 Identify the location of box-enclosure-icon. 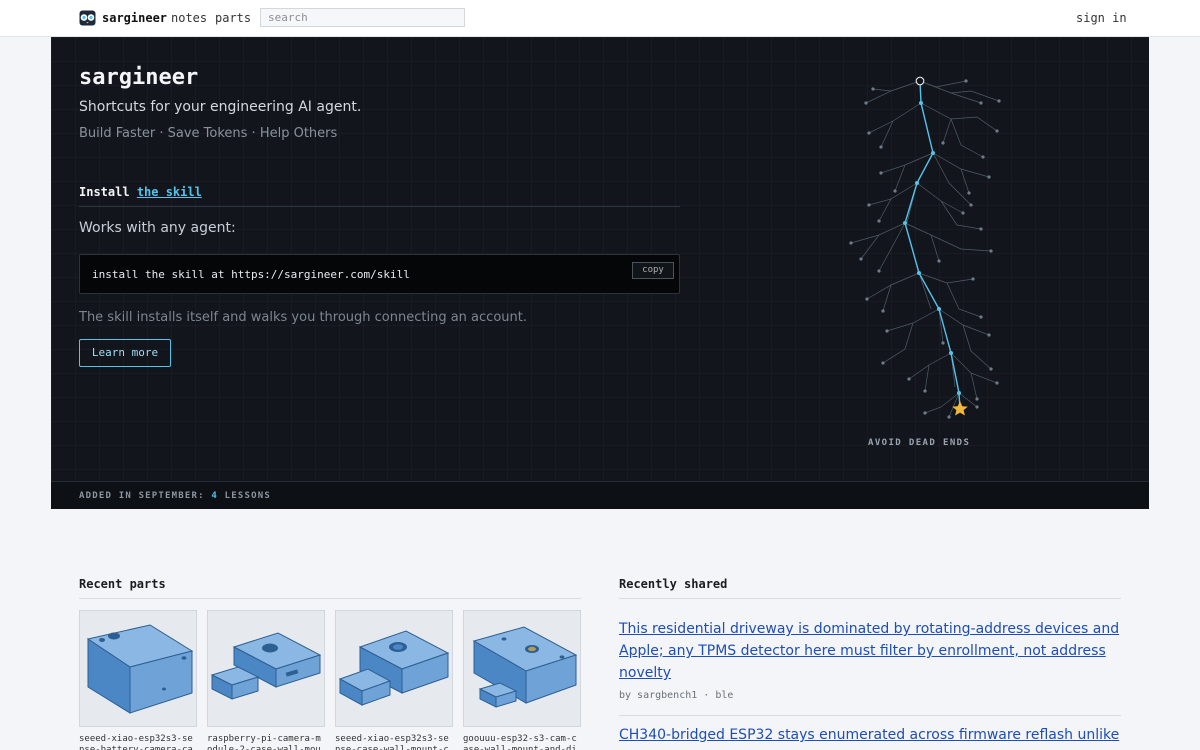
(140, 669).